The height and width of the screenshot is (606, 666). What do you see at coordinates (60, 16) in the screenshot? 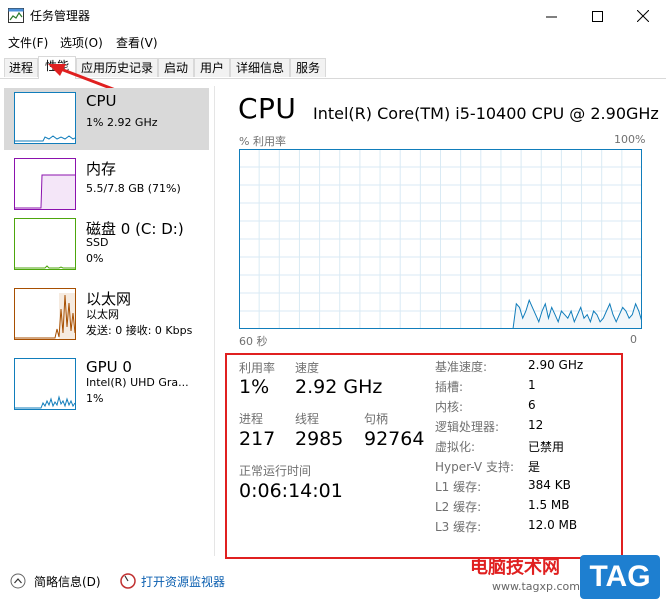
I see `window-title: 任务管理器` at bounding box center [60, 16].